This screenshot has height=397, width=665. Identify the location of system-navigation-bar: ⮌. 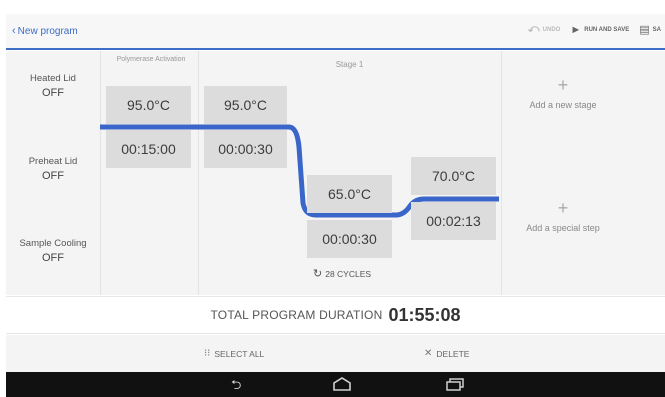
(335, 384).